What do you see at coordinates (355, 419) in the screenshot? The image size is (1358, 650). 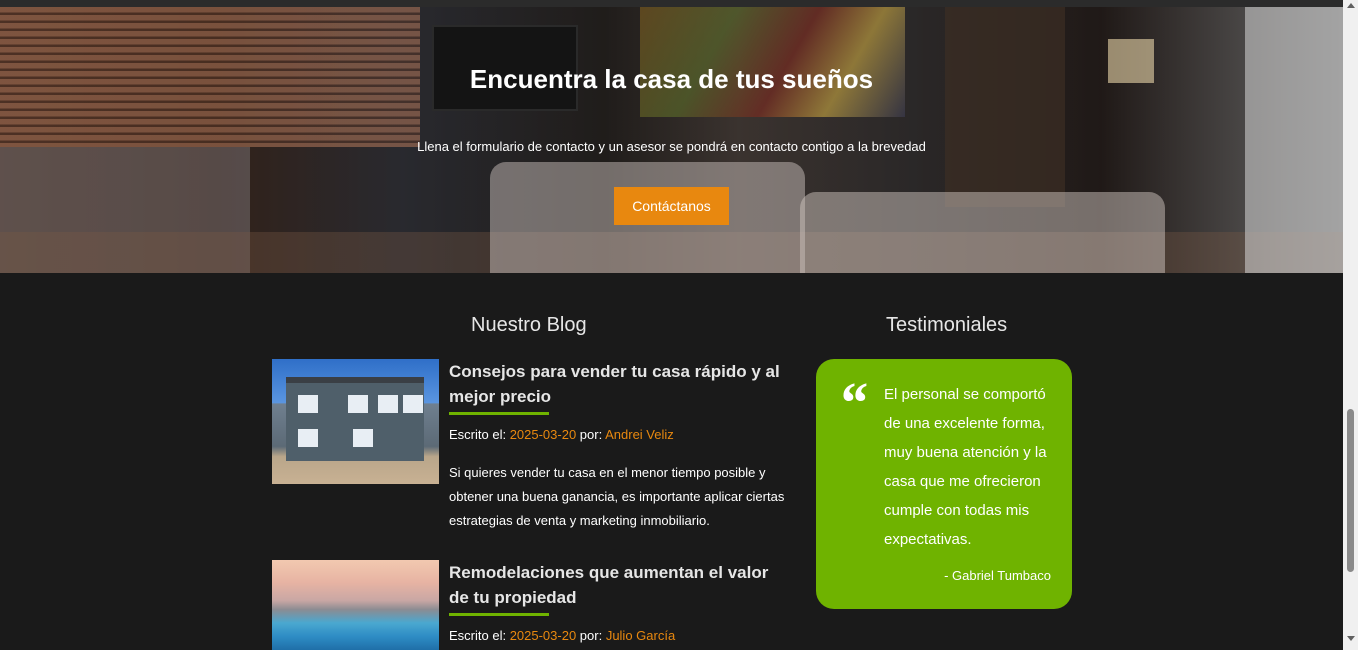 I see `house-illustration` at bounding box center [355, 419].